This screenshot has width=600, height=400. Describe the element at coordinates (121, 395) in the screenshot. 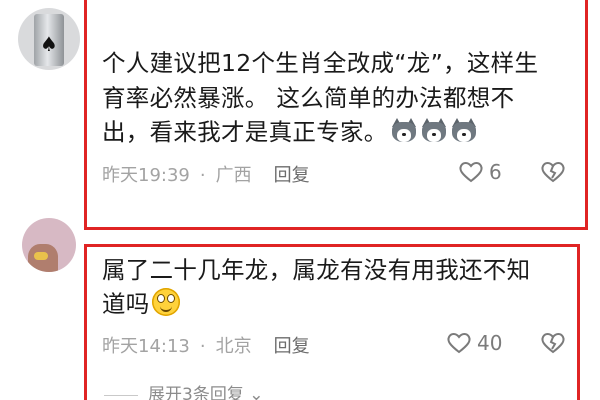

I see `divider-line` at that location.